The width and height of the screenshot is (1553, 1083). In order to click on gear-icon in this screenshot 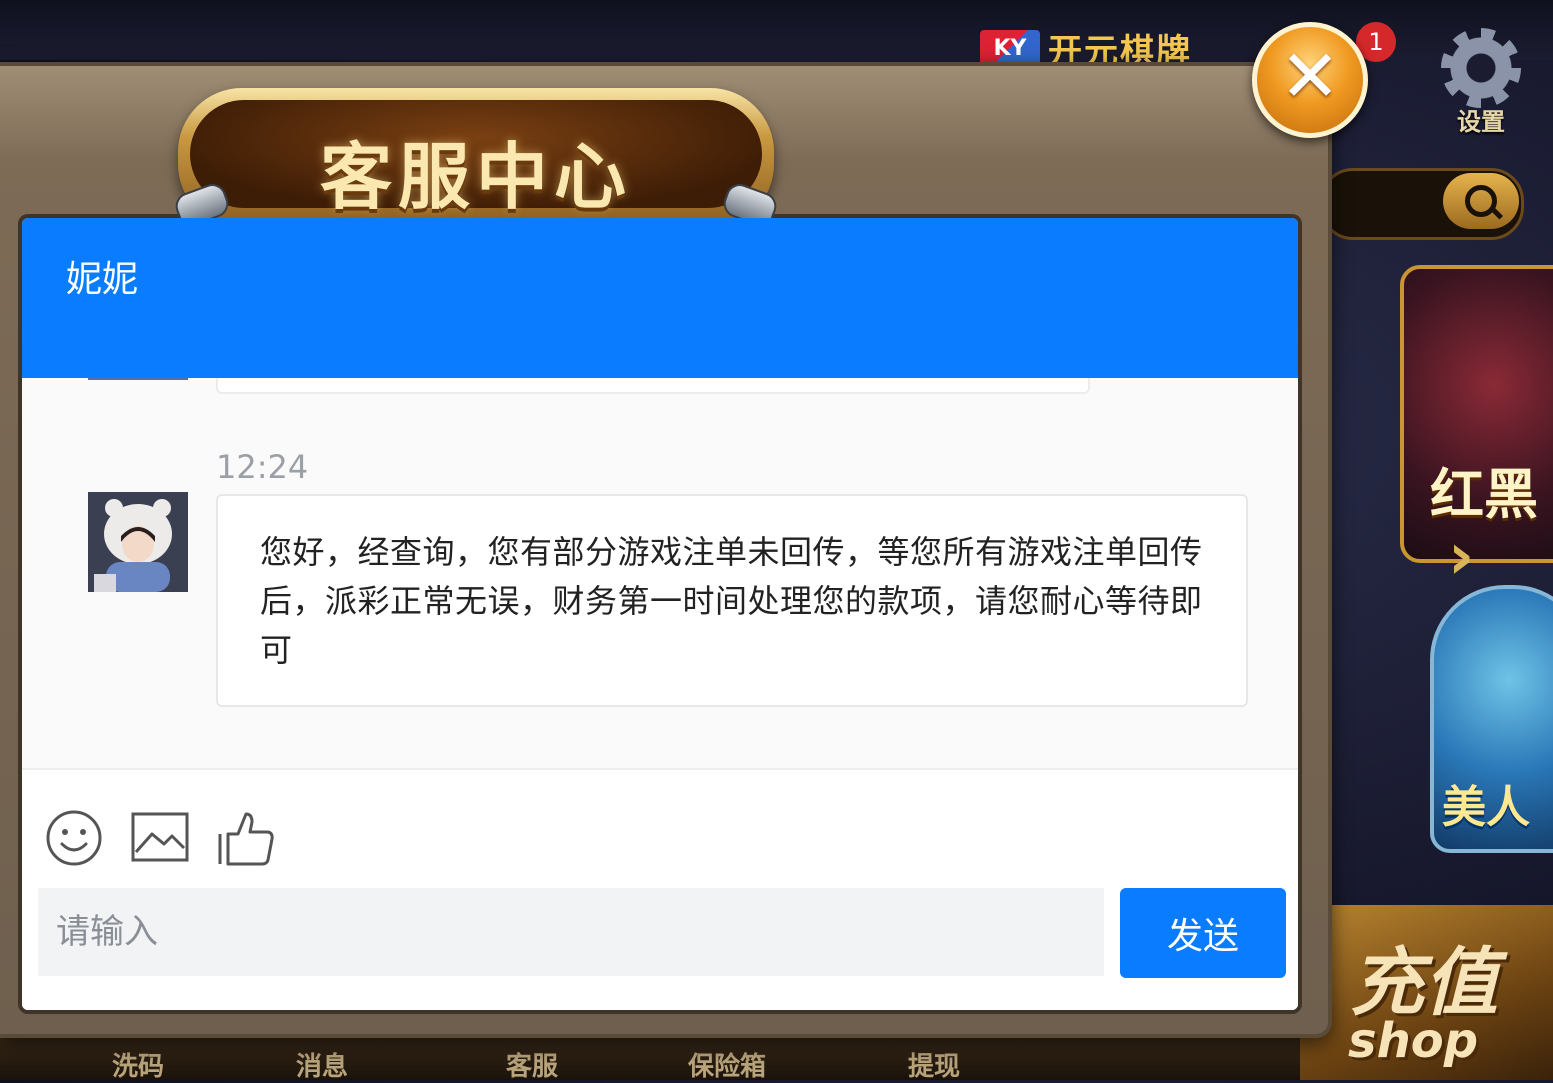, I will do `click(1481, 68)`.